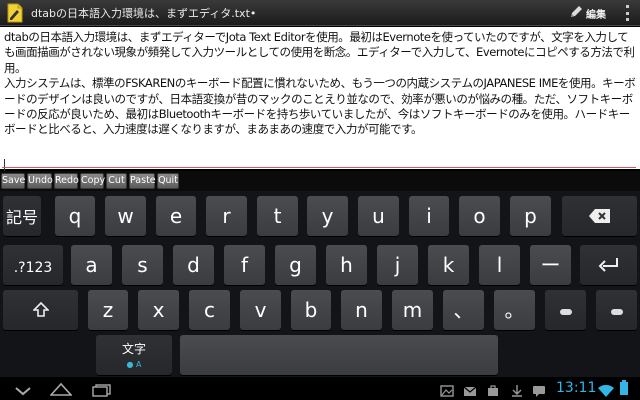  What do you see at coordinates (327, 216) in the screenshot?
I see `key-y: y` at bounding box center [327, 216].